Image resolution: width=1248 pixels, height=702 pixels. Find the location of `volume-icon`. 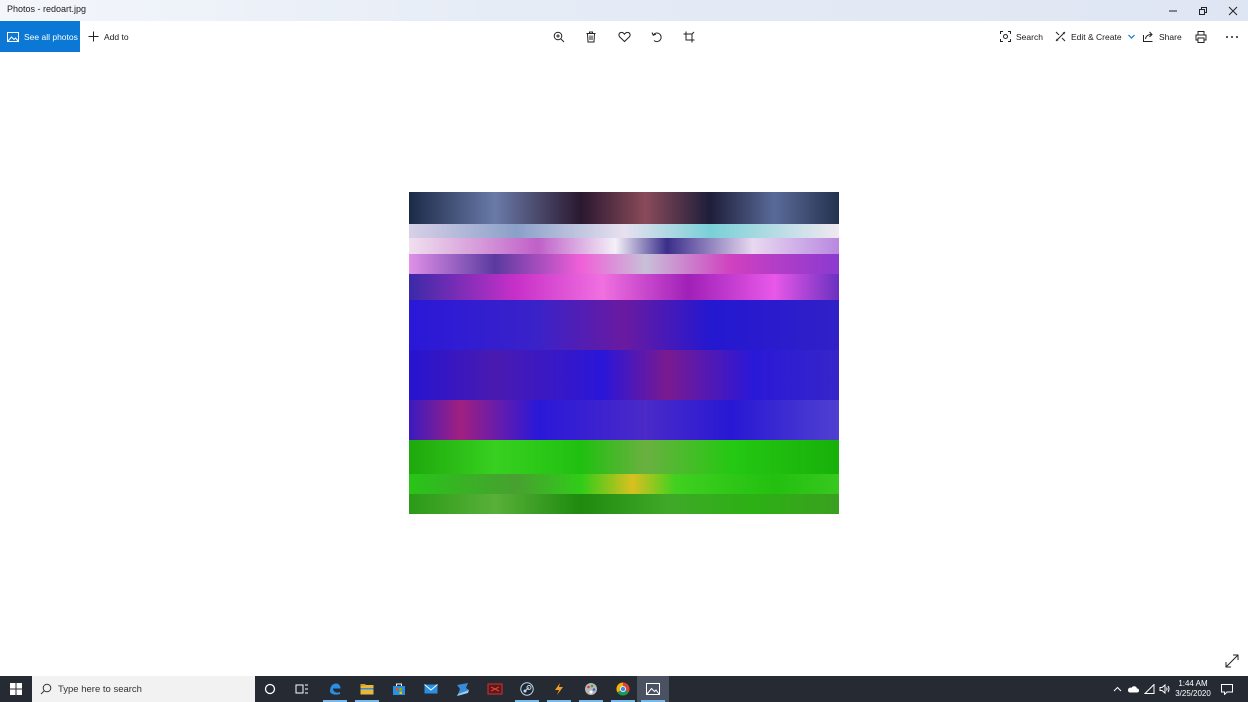

volume-icon is located at coordinates (1164, 689).